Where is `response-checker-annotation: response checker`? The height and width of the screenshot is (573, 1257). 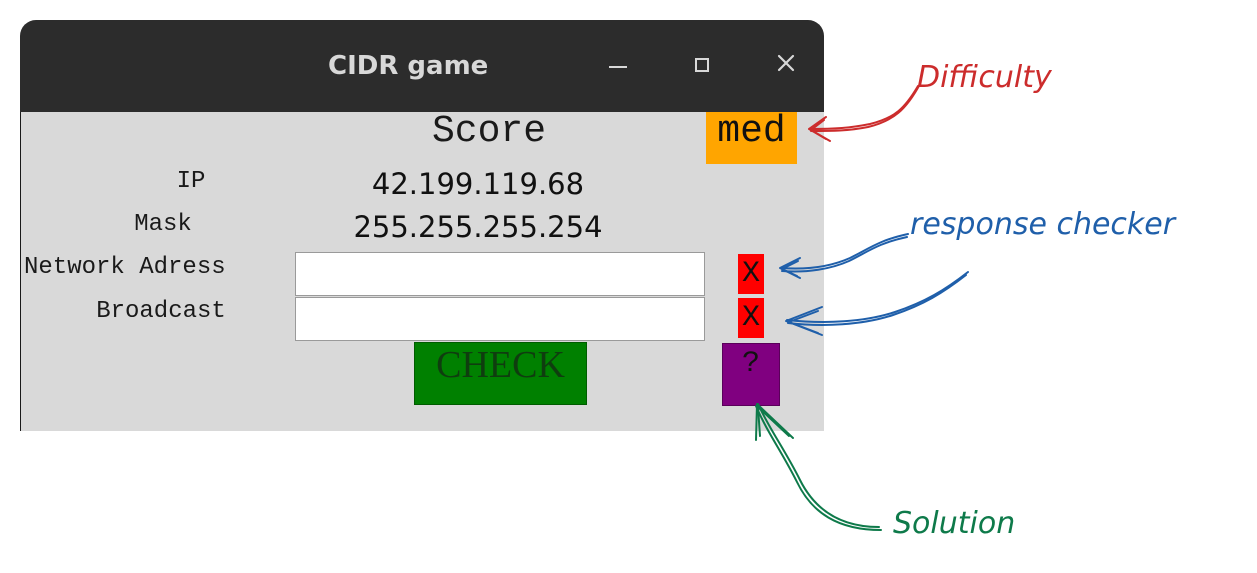
response-checker-annotation: response checker is located at coordinates (1043, 224).